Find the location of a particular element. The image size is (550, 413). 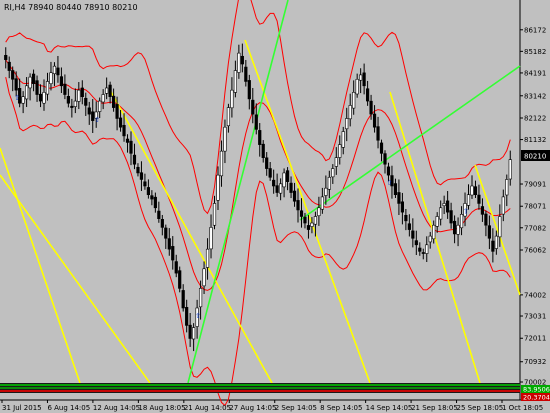

time-tick-label: 14 Sep 14:05 is located at coordinates (389, 408).